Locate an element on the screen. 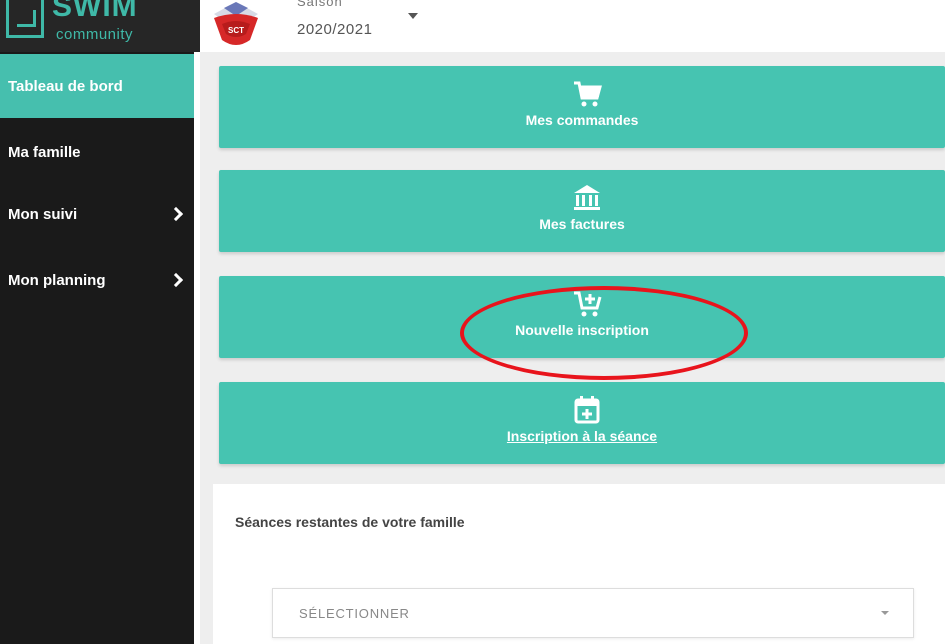 Image resolution: width=945 pixels, height=644 pixels. chevron-down-icon is located at coordinates (885, 613).